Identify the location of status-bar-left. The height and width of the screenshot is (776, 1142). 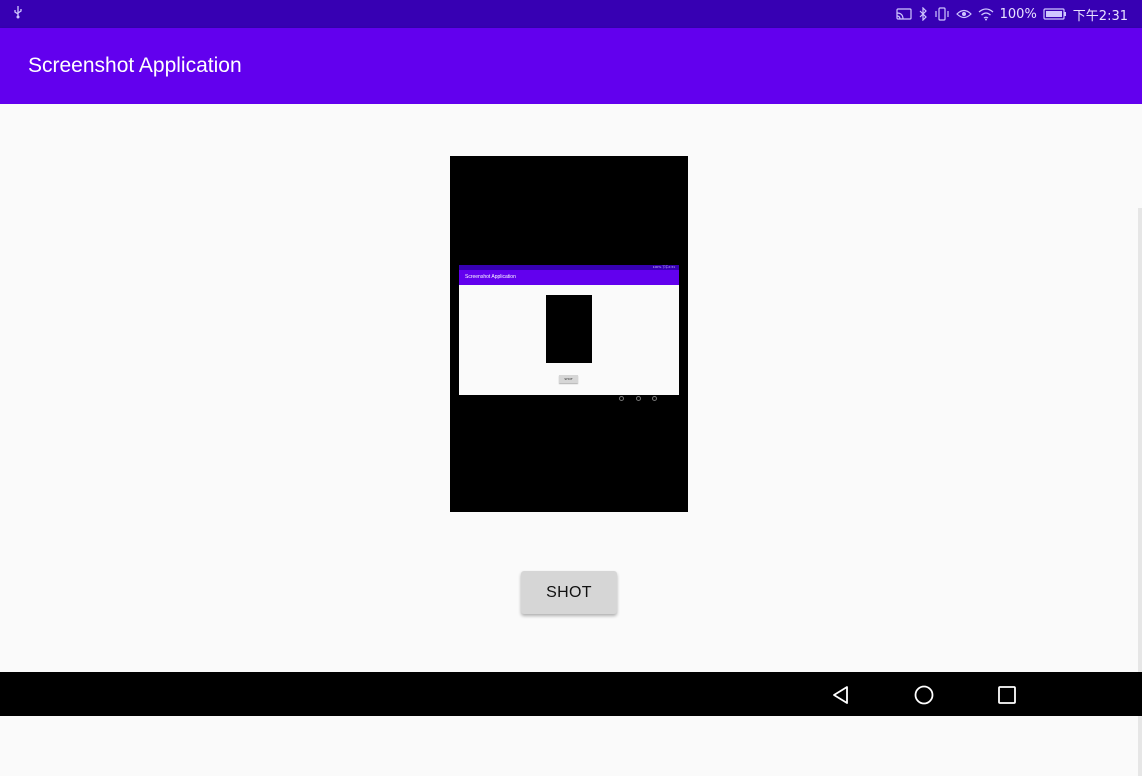
(18, 14).